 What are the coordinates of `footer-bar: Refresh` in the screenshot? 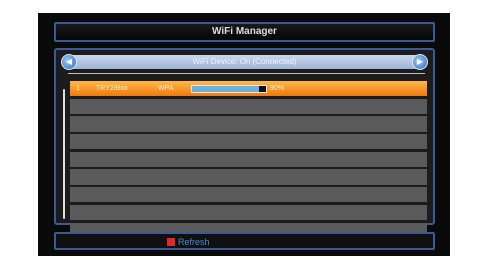 It's located at (244, 241).